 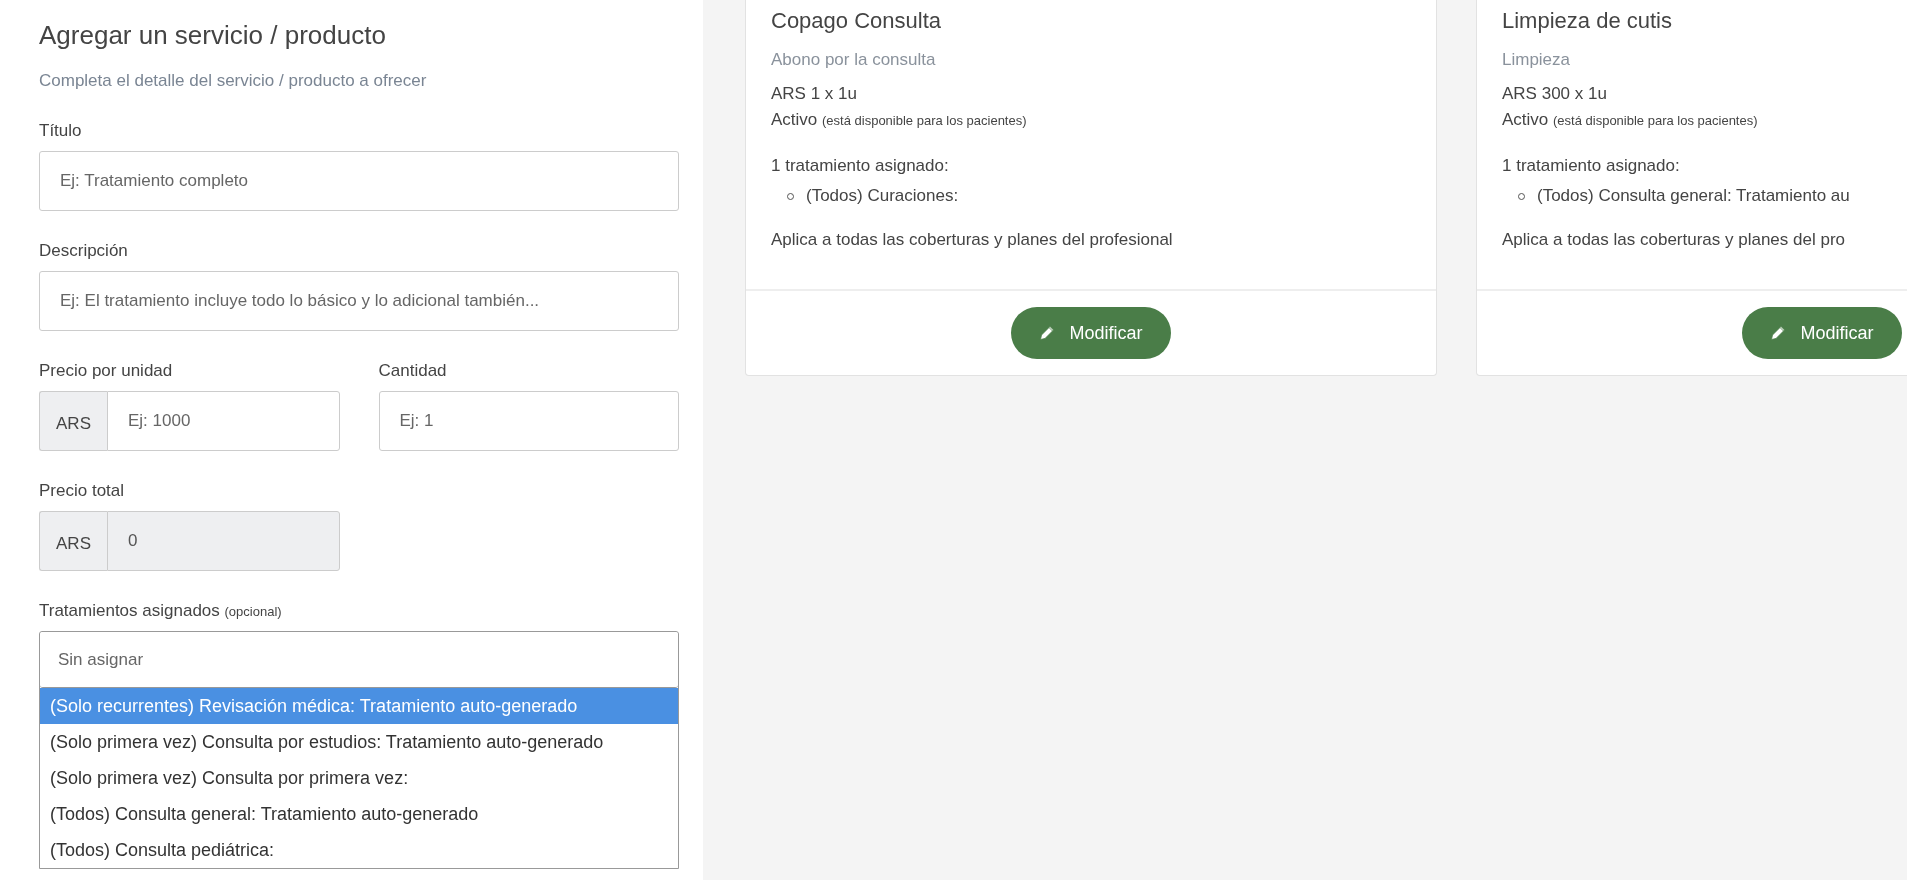 I want to click on unit-price-input: Ej: 1000, so click(x=223, y=421).